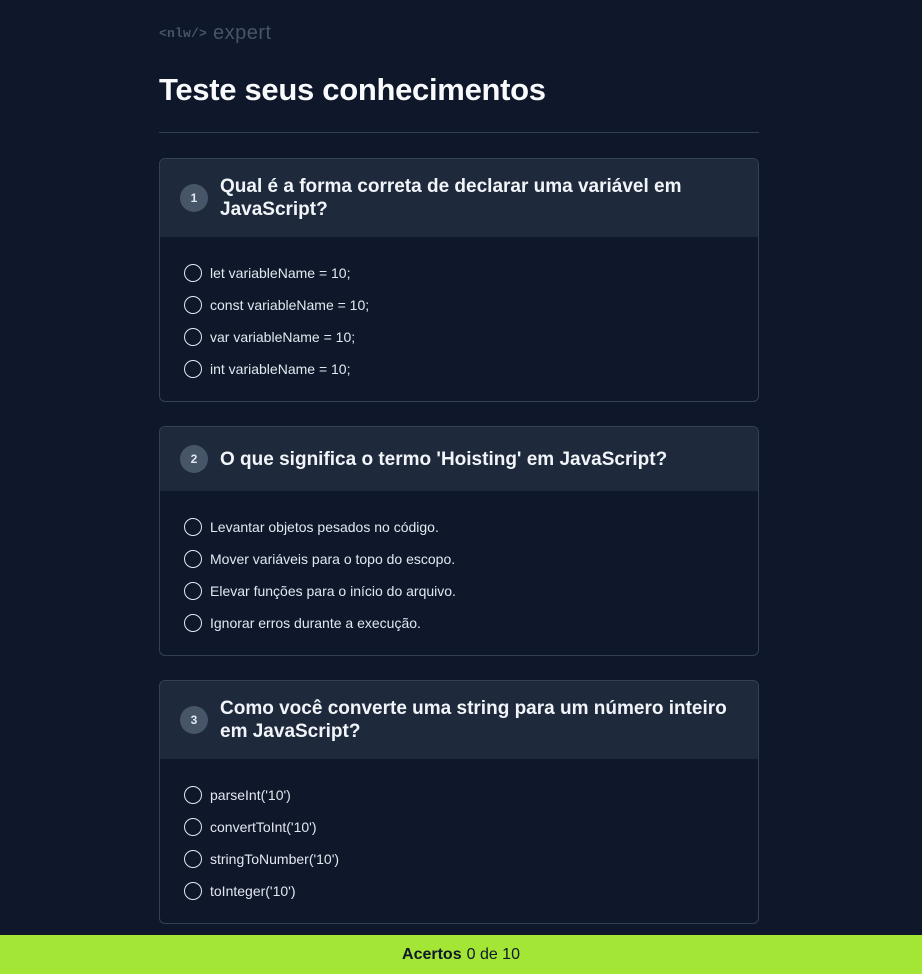  What do you see at coordinates (315, 623) in the screenshot?
I see `answer-label: Ignorar erros durante a execução.` at bounding box center [315, 623].